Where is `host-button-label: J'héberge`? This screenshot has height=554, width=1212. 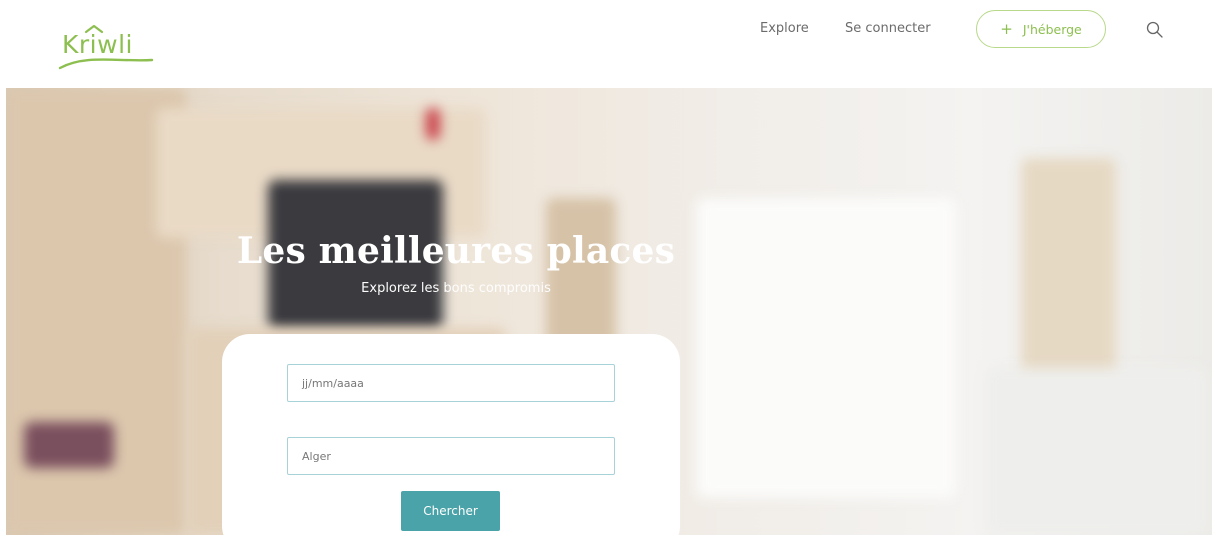 host-button-label: J'héberge is located at coordinates (1052, 29).